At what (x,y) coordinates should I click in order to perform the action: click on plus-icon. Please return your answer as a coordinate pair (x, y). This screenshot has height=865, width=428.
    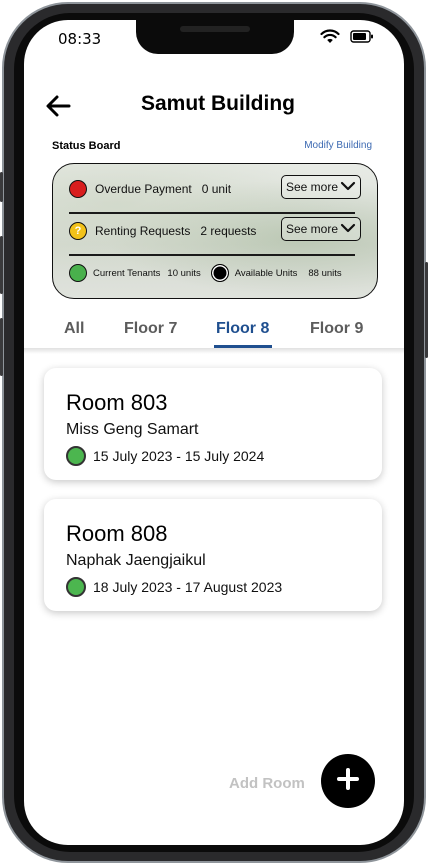
    Looking at the image, I should click on (348, 781).